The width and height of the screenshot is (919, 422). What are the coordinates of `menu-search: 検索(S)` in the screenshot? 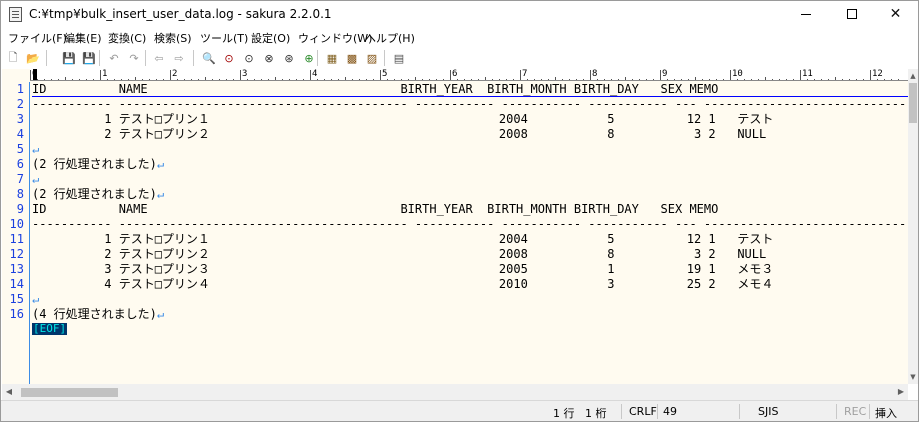 It's located at (173, 38).